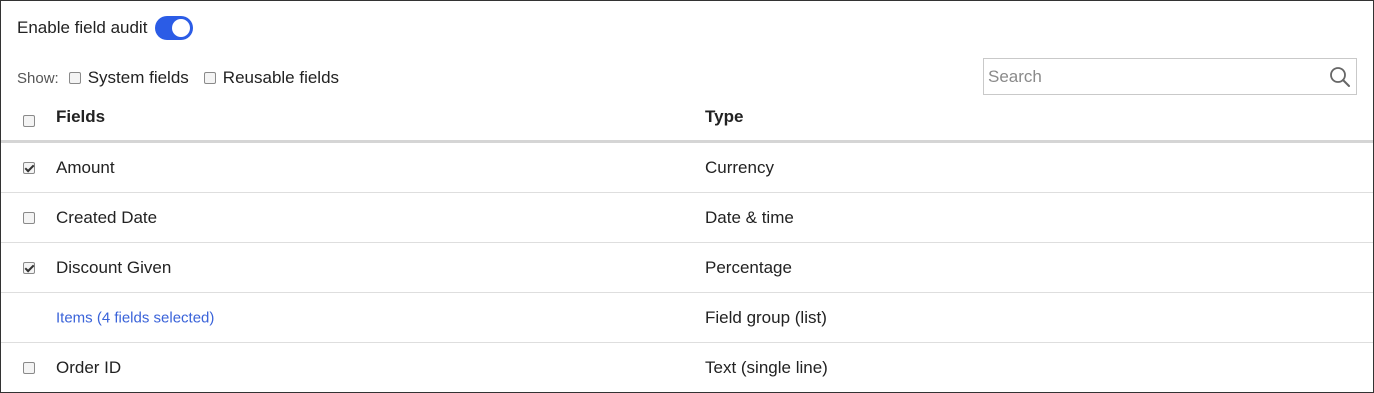  I want to click on table-row: Amount Currency, so click(687, 168).